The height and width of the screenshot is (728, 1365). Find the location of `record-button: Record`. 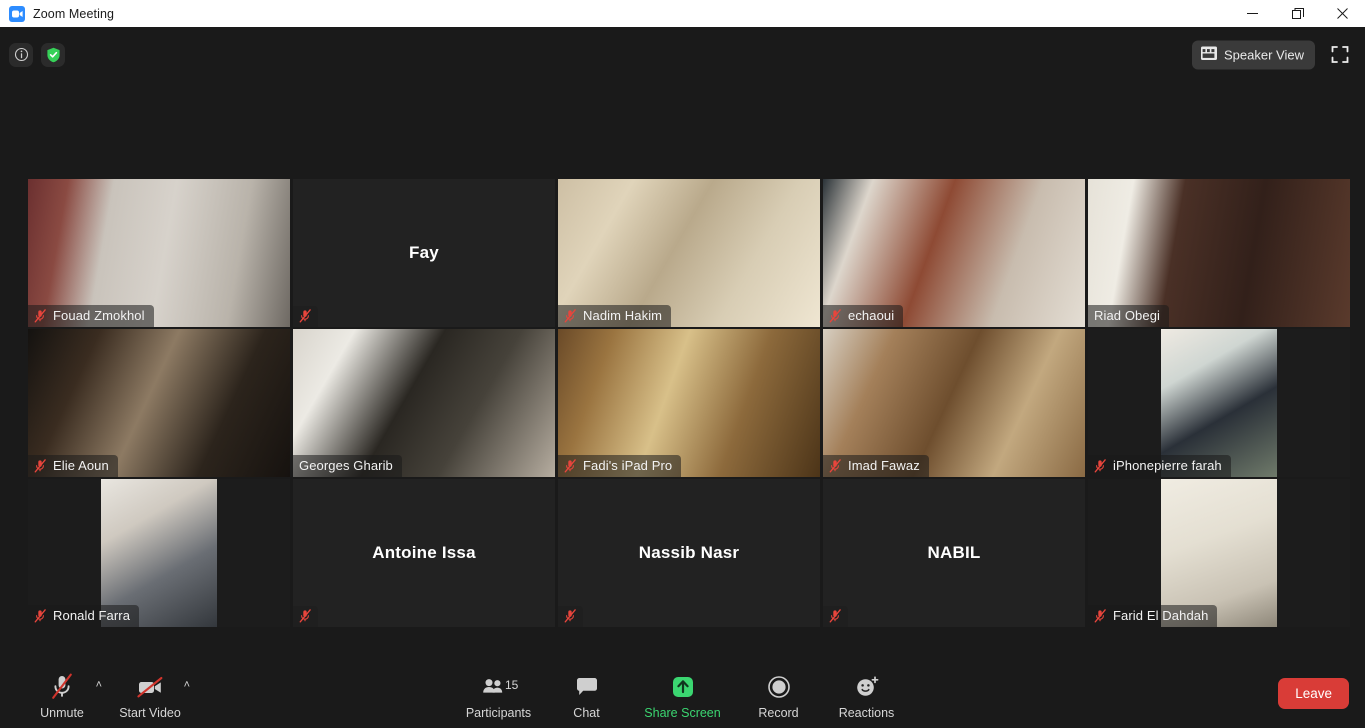

record-button: Record is located at coordinates (779, 693).